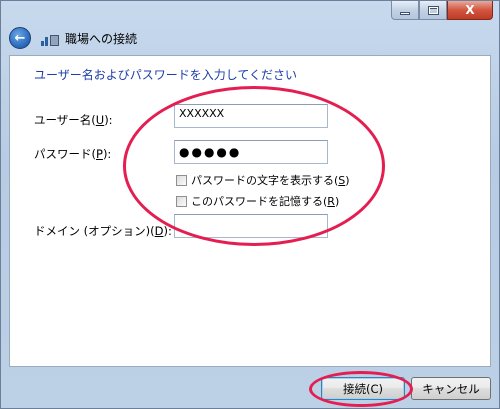 The image size is (500, 409). I want to click on password-label: パスワード(P):, so click(73, 154).